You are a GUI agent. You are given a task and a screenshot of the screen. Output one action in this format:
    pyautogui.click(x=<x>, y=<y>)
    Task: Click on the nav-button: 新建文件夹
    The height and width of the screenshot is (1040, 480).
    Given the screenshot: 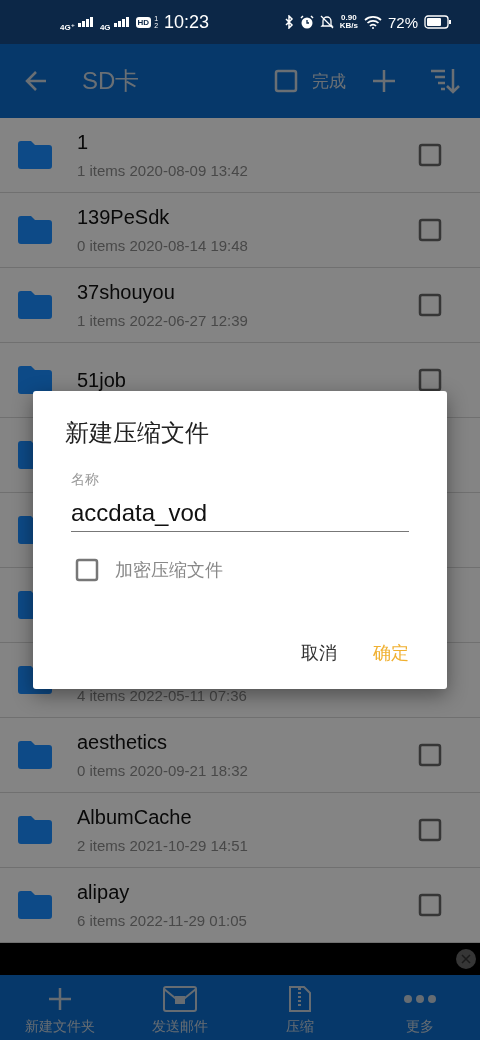 What is the action you would take?
    pyautogui.click(x=60, y=1007)
    